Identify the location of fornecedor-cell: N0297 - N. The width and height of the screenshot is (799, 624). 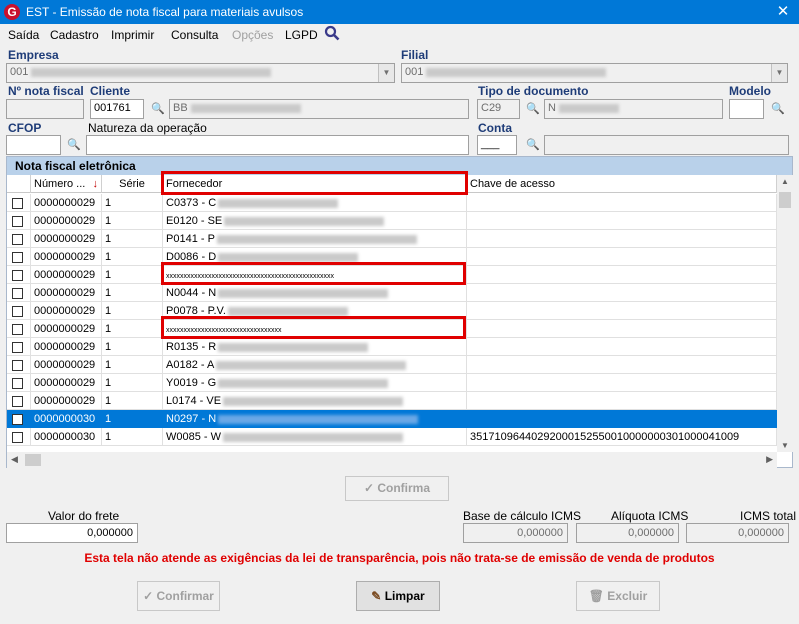
(315, 419).